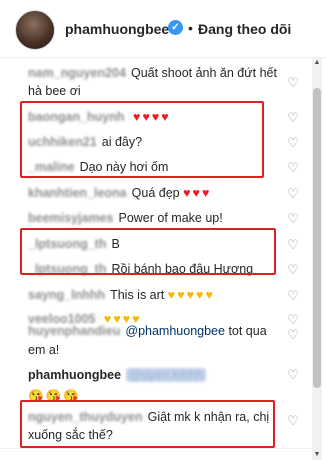  I want to click on comment-username: sayng_lnhhh, so click(66, 295).